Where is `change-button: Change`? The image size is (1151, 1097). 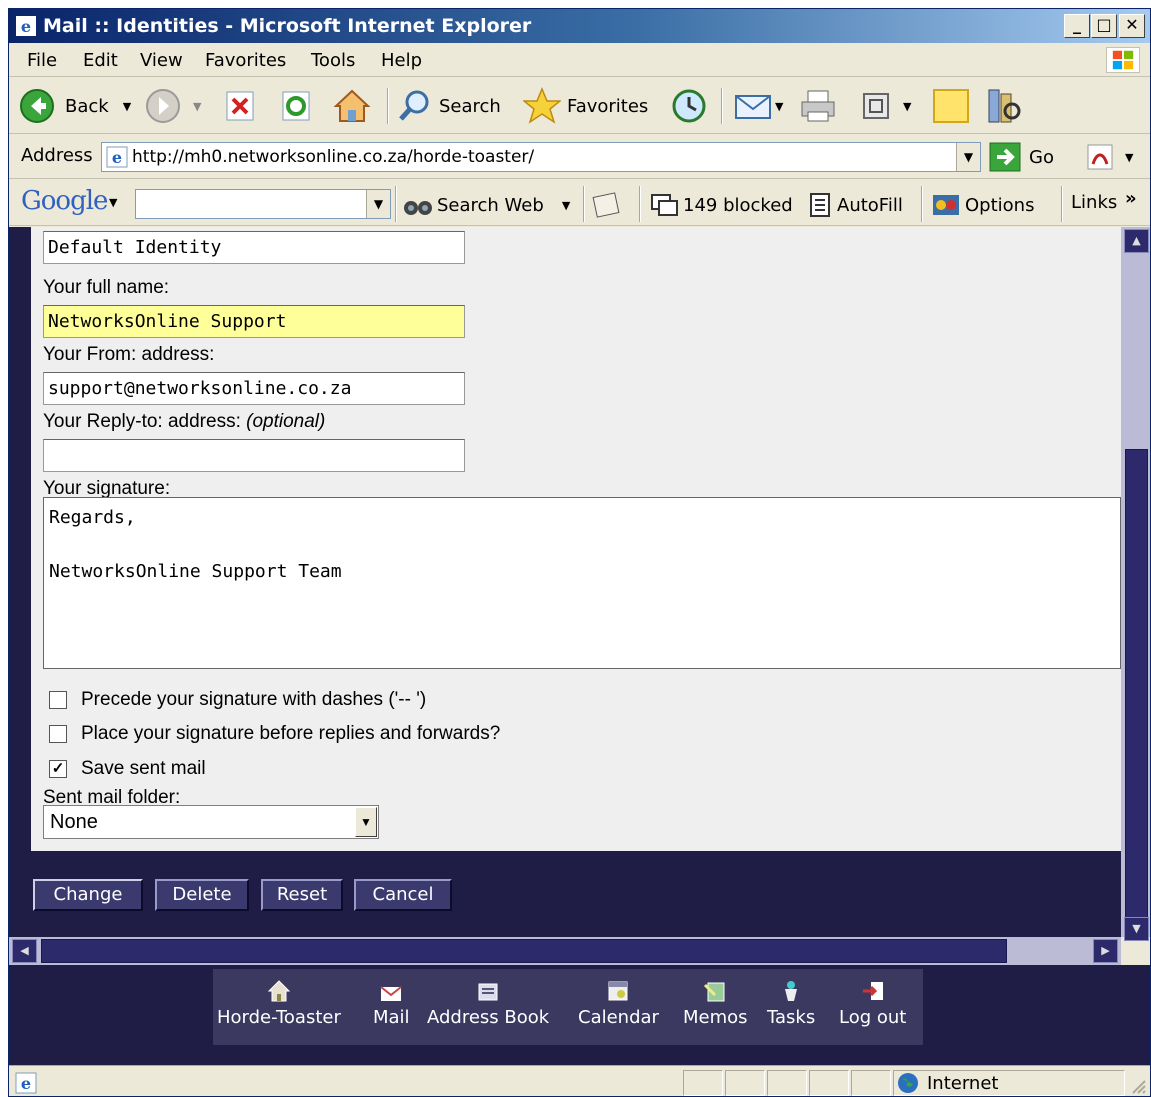 change-button: Change is located at coordinates (88, 895).